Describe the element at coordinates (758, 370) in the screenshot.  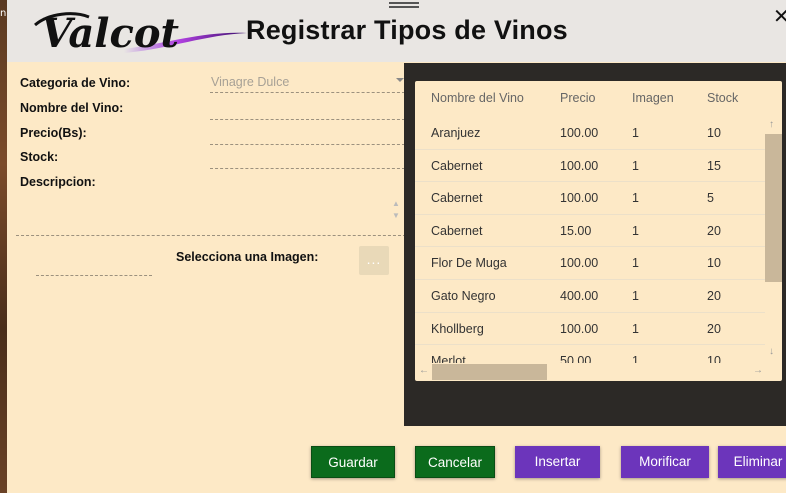
I see `scroll-right-icon: →` at that location.